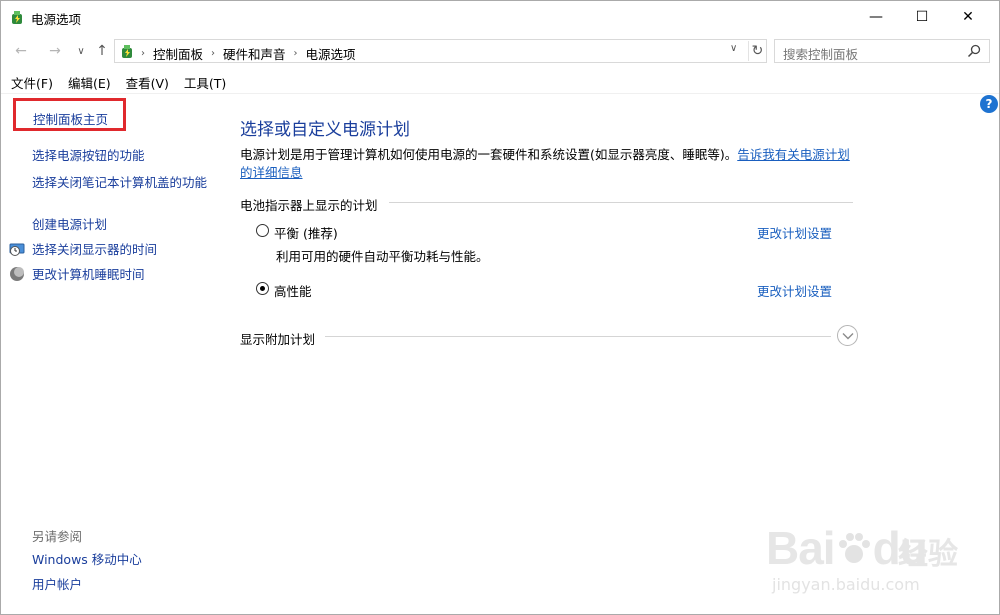 Image resolution: width=1000 pixels, height=615 pixels. I want to click on watermark-url: jingyan.baidu.com, so click(846, 584).